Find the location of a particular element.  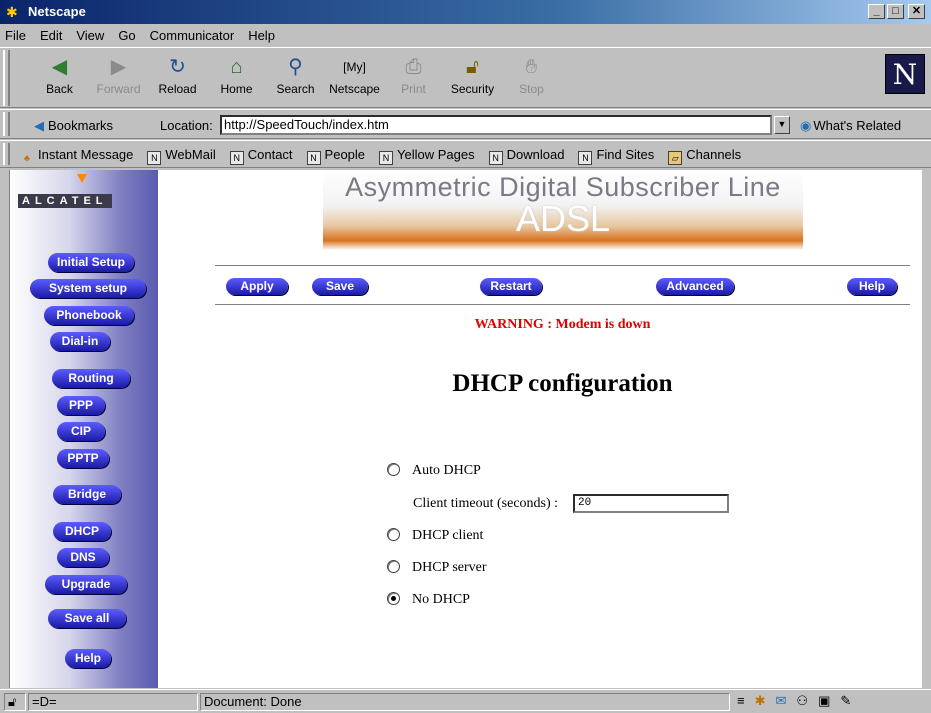

print-icon: ⎙ is located at coordinates (413, 67).